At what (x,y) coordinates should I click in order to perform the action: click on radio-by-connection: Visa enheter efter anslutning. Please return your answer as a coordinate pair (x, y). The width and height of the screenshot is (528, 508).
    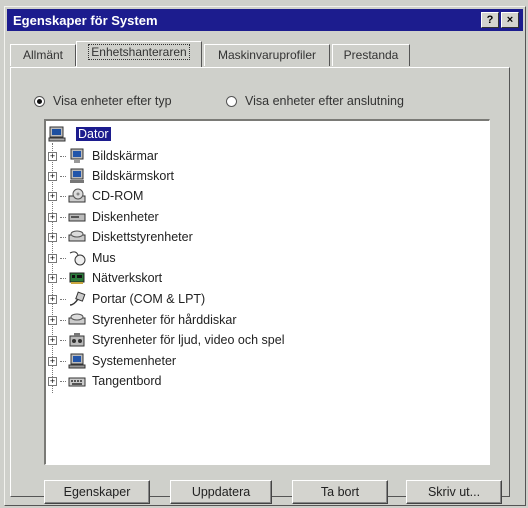
    Looking at the image, I should click on (315, 101).